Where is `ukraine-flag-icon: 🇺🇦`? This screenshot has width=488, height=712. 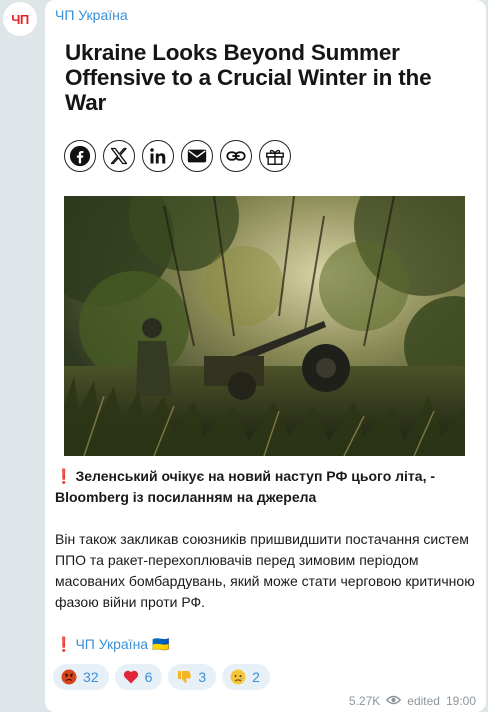
ukraine-flag-icon: 🇺🇦 is located at coordinates (160, 644).